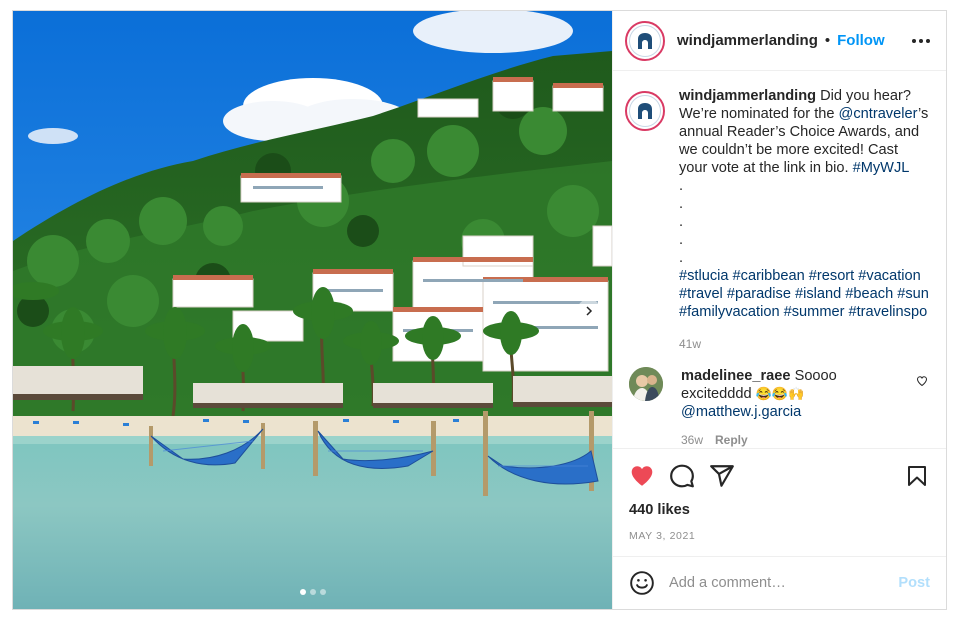 The height and width of the screenshot is (621, 959). I want to click on add-comment-bar: Post, so click(779, 582).